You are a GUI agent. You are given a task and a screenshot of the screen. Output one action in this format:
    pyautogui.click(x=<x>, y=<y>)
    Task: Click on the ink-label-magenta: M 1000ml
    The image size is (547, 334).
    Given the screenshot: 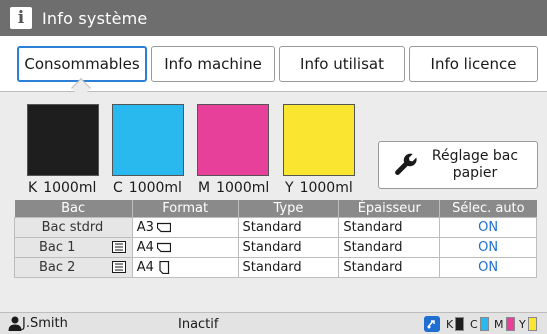 What is the action you would take?
    pyautogui.click(x=233, y=188)
    